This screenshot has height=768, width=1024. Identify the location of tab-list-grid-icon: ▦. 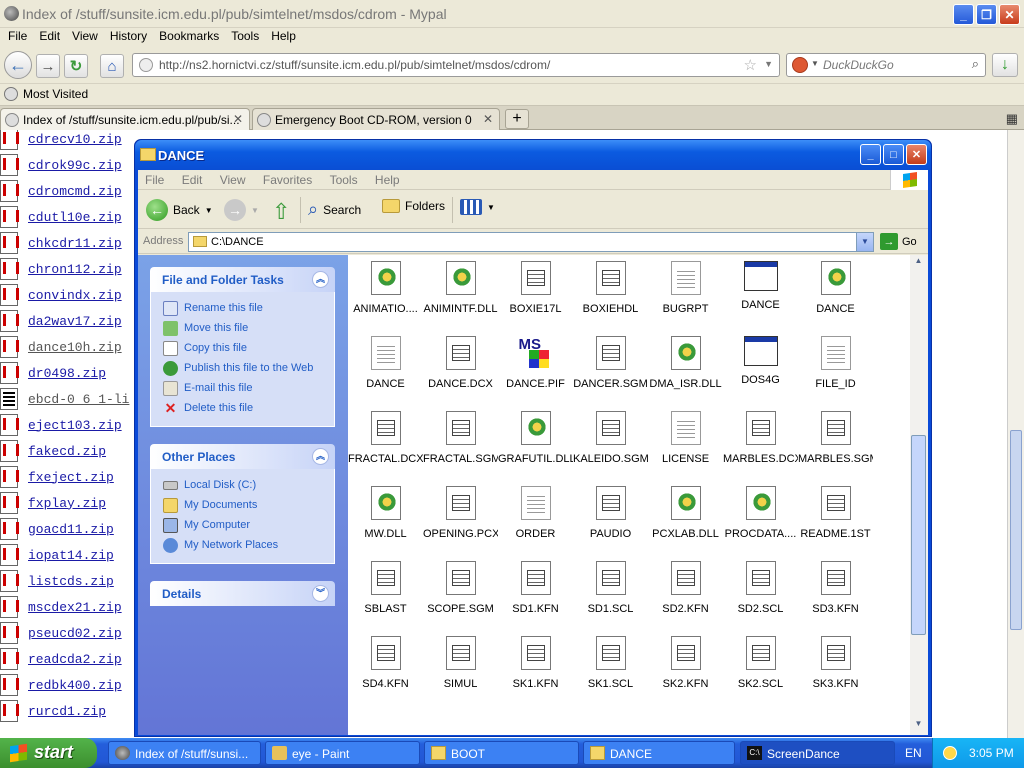
(1012, 119).